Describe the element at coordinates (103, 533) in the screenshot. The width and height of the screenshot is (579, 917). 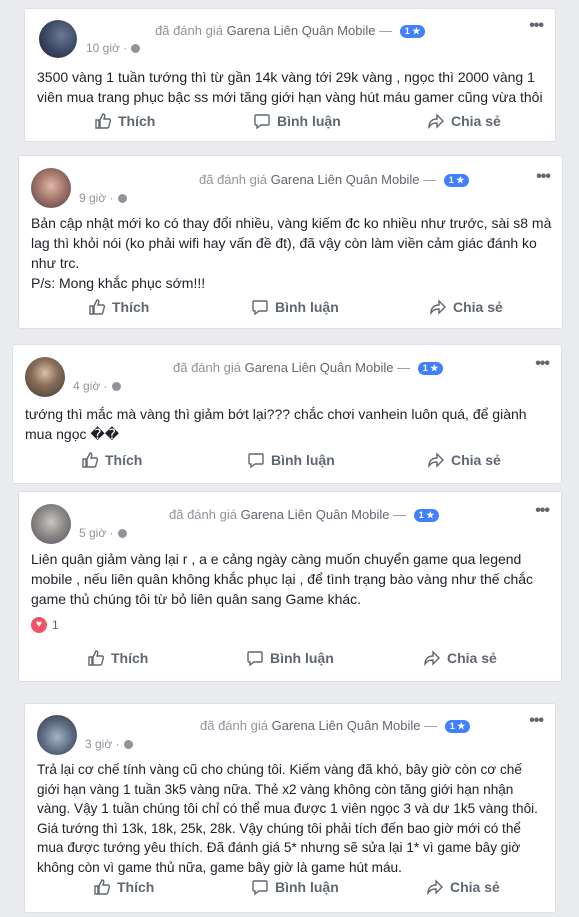
I see `post-time: 5 giờ ·` at that location.